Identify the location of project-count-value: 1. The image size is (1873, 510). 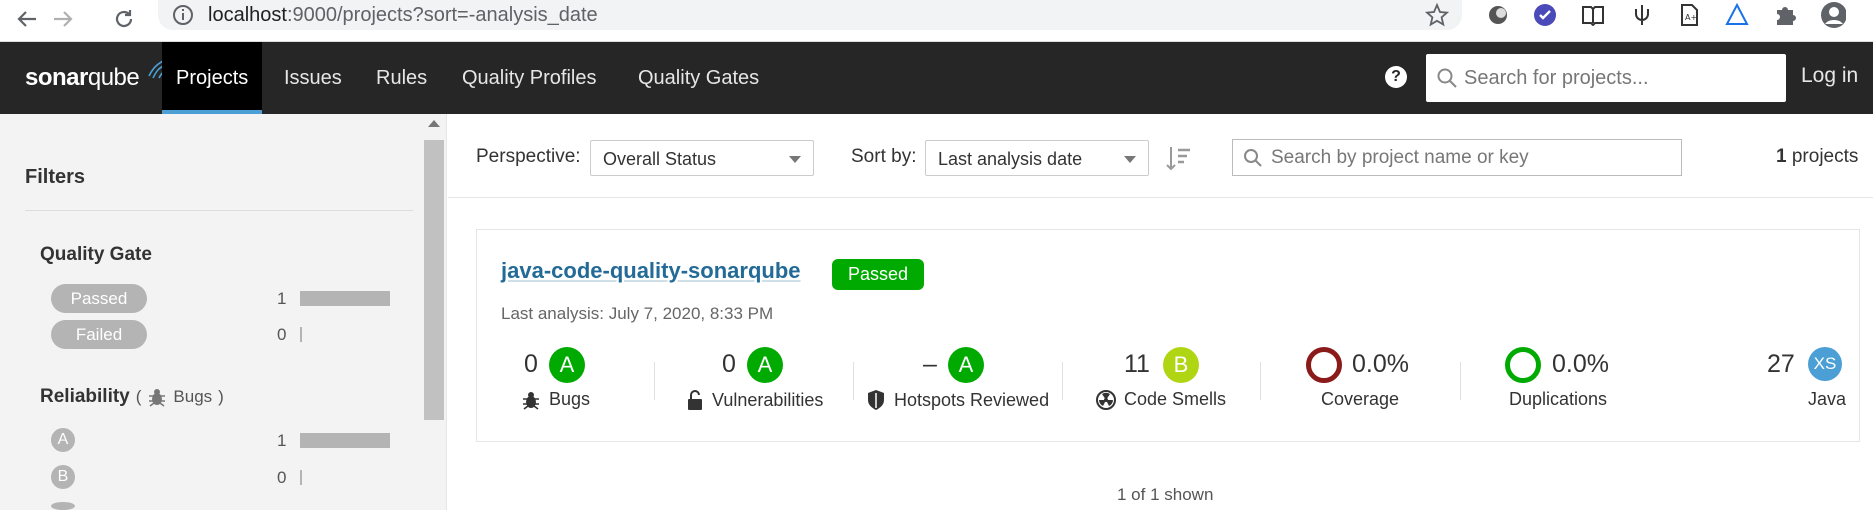
(1781, 156).